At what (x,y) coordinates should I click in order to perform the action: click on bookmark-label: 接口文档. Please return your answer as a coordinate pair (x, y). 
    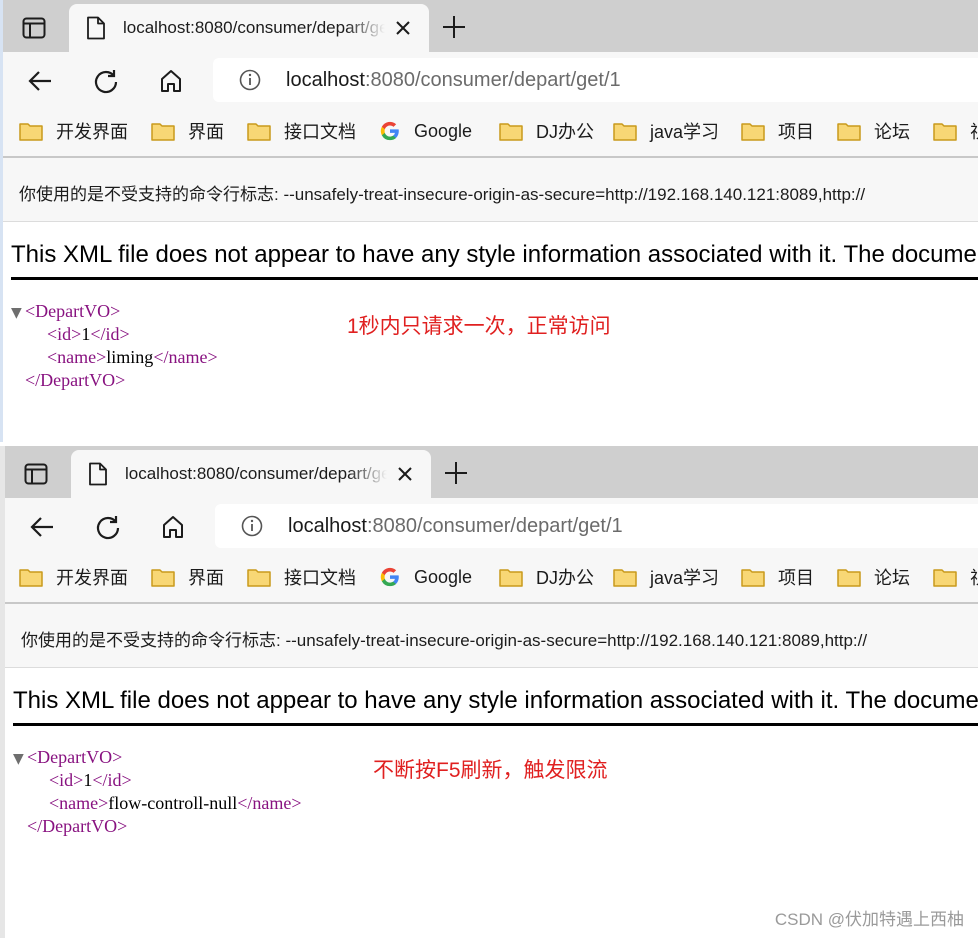
    Looking at the image, I should click on (320, 132).